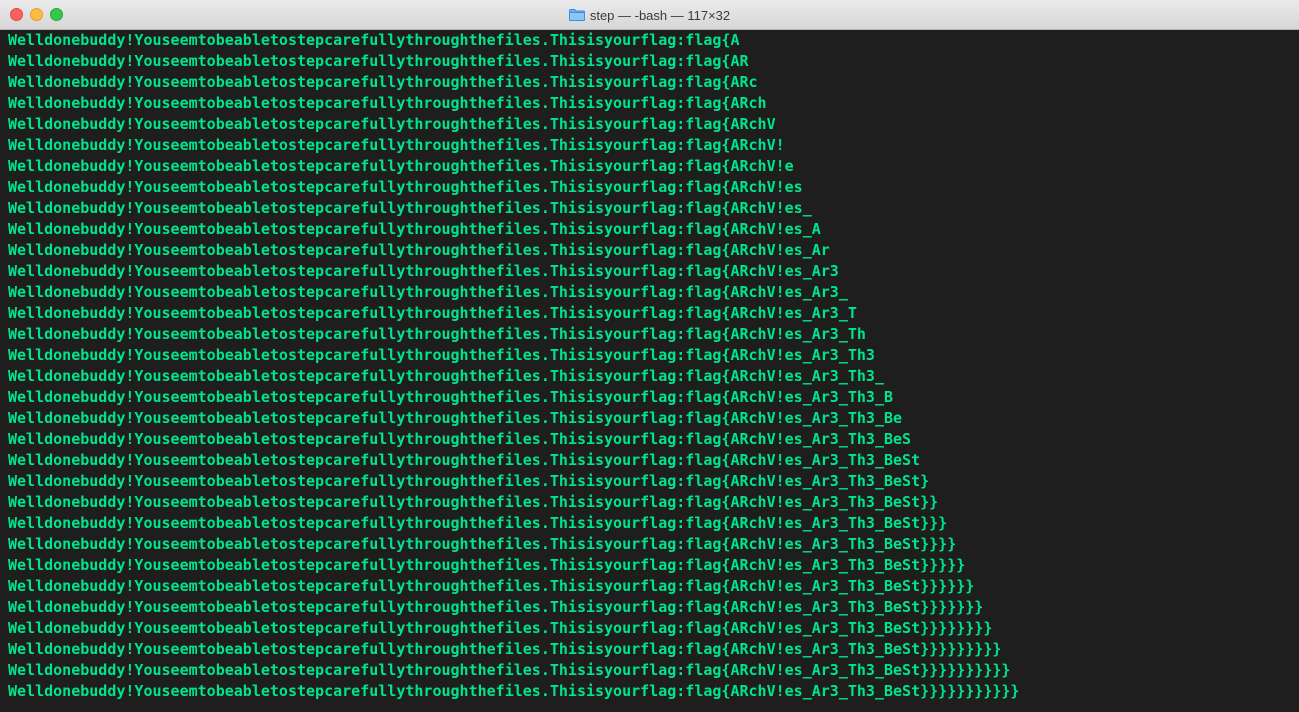 The height and width of the screenshot is (712, 1299). I want to click on folder-icon, so click(576, 15).